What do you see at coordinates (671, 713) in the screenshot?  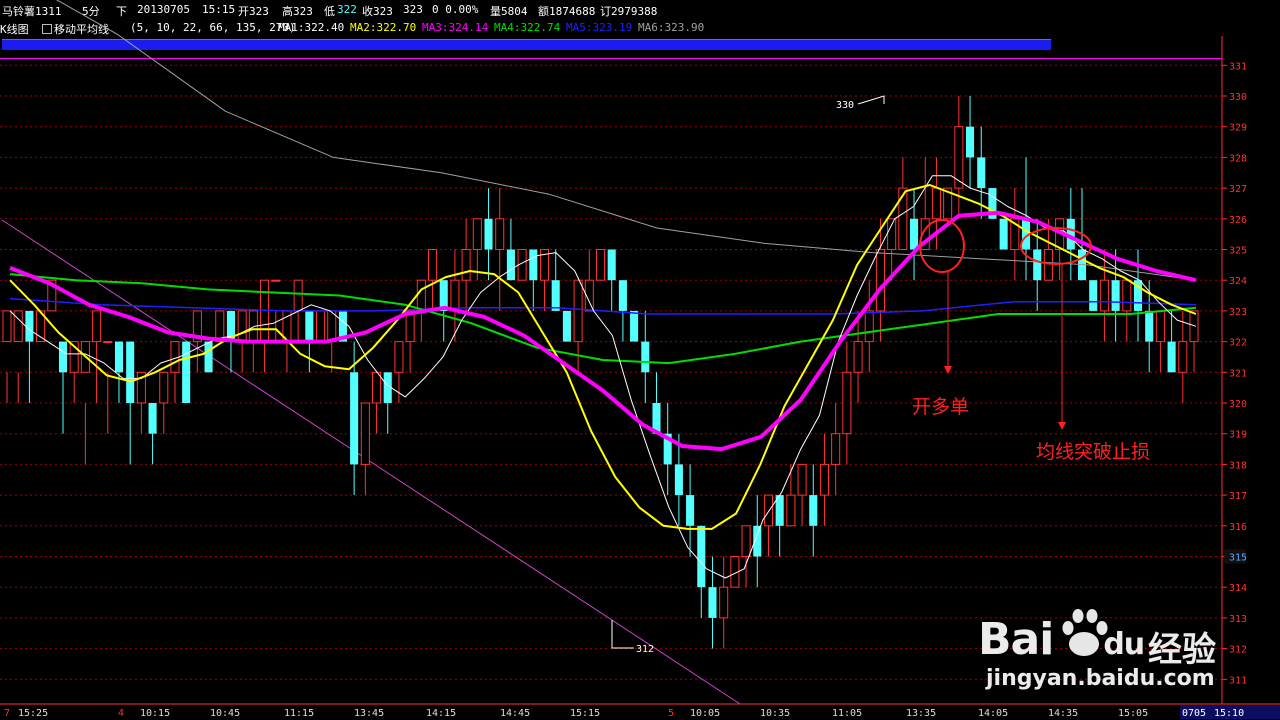 I see `time-axis-label: 5` at bounding box center [671, 713].